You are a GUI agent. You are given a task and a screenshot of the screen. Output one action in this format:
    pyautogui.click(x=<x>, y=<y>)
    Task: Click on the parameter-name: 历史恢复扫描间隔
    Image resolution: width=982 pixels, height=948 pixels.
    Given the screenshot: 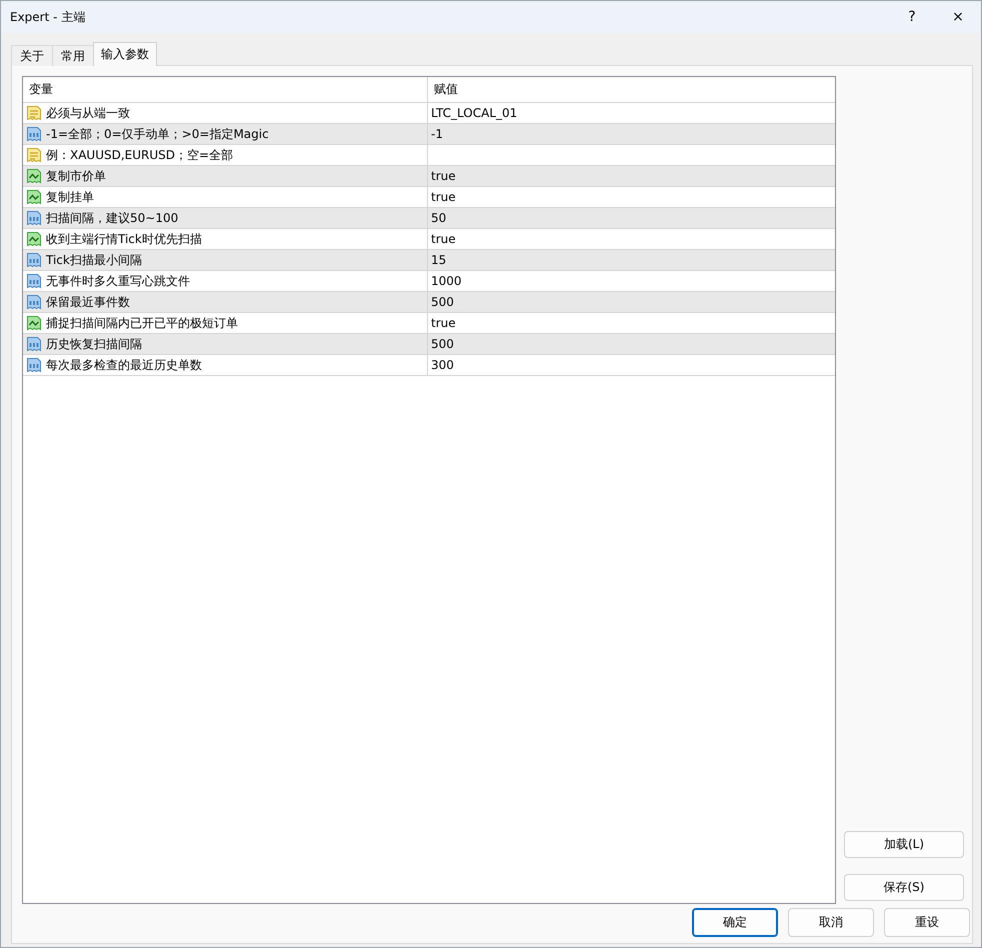 What is the action you would take?
    pyautogui.click(x=94, y=344)
    